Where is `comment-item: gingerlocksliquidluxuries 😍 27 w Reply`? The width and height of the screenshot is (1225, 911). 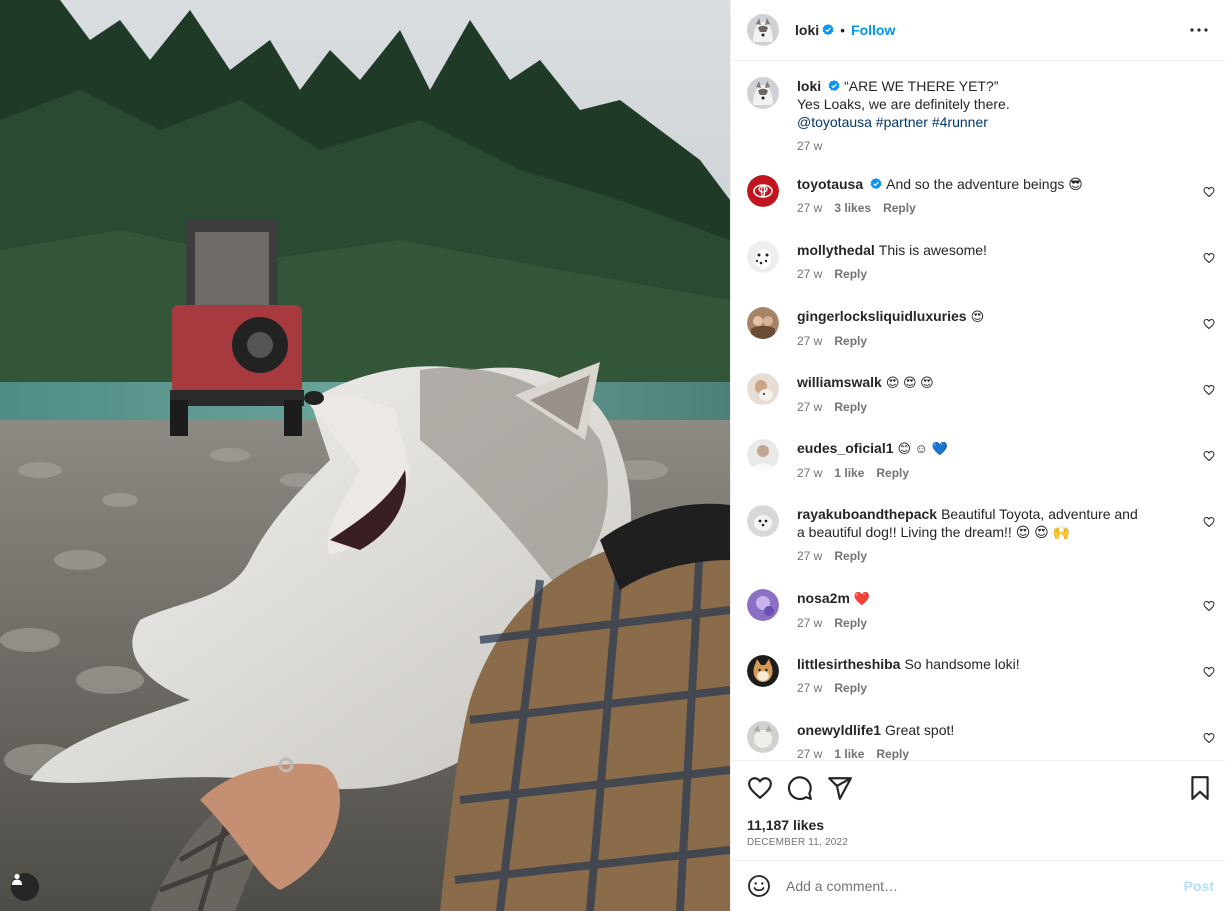 comment-item: gingerlocksliquidluxuries 😍 27 w Reply is located at coordinates (986, 328).